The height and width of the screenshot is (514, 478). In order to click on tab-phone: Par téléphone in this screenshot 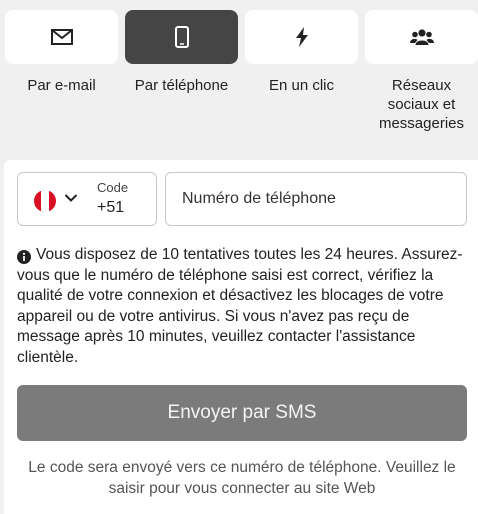, I will do `click(181, 52)`.